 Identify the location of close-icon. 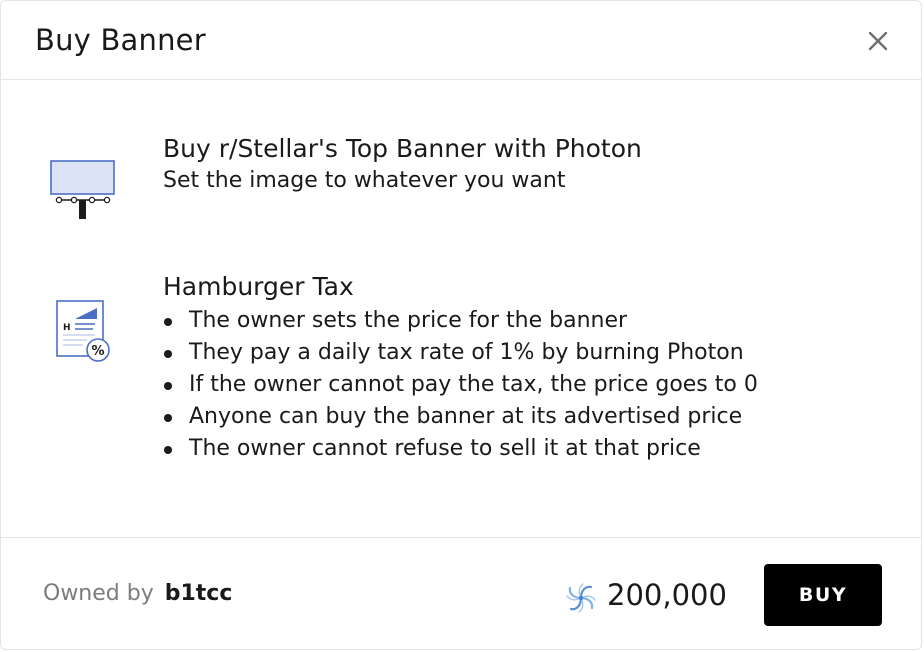
(878, 41).